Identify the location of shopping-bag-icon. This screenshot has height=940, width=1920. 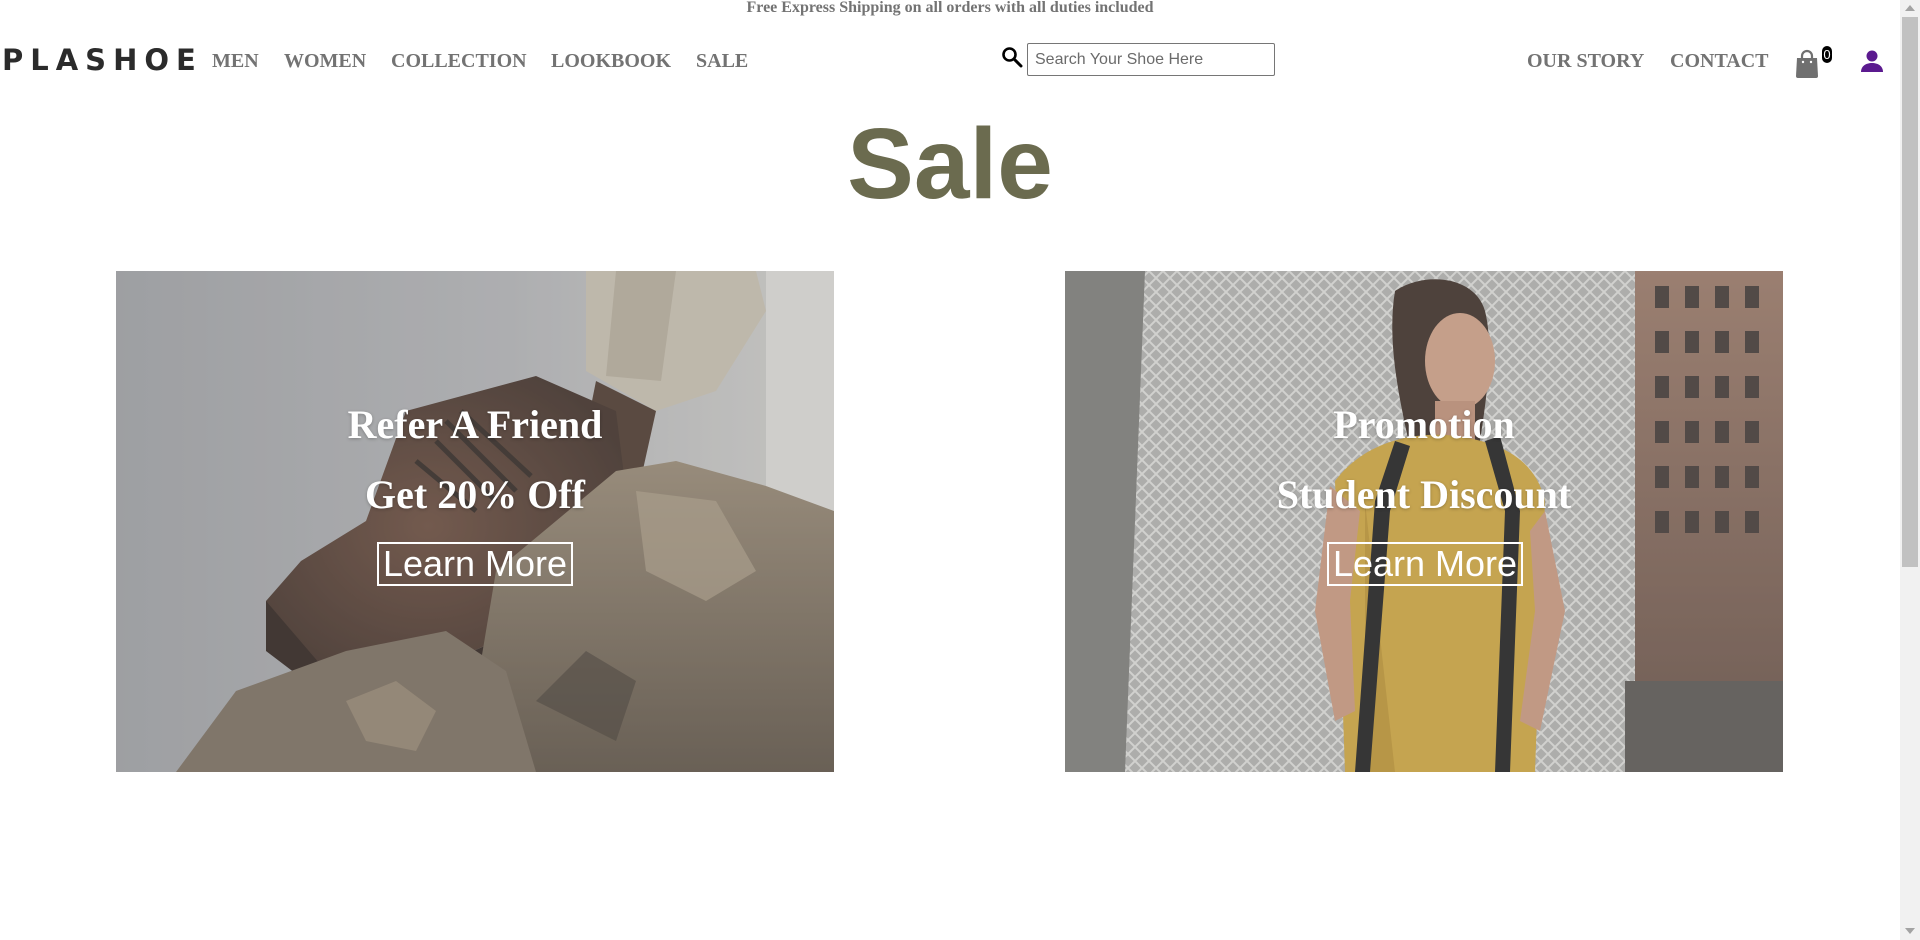
(1807, 63).